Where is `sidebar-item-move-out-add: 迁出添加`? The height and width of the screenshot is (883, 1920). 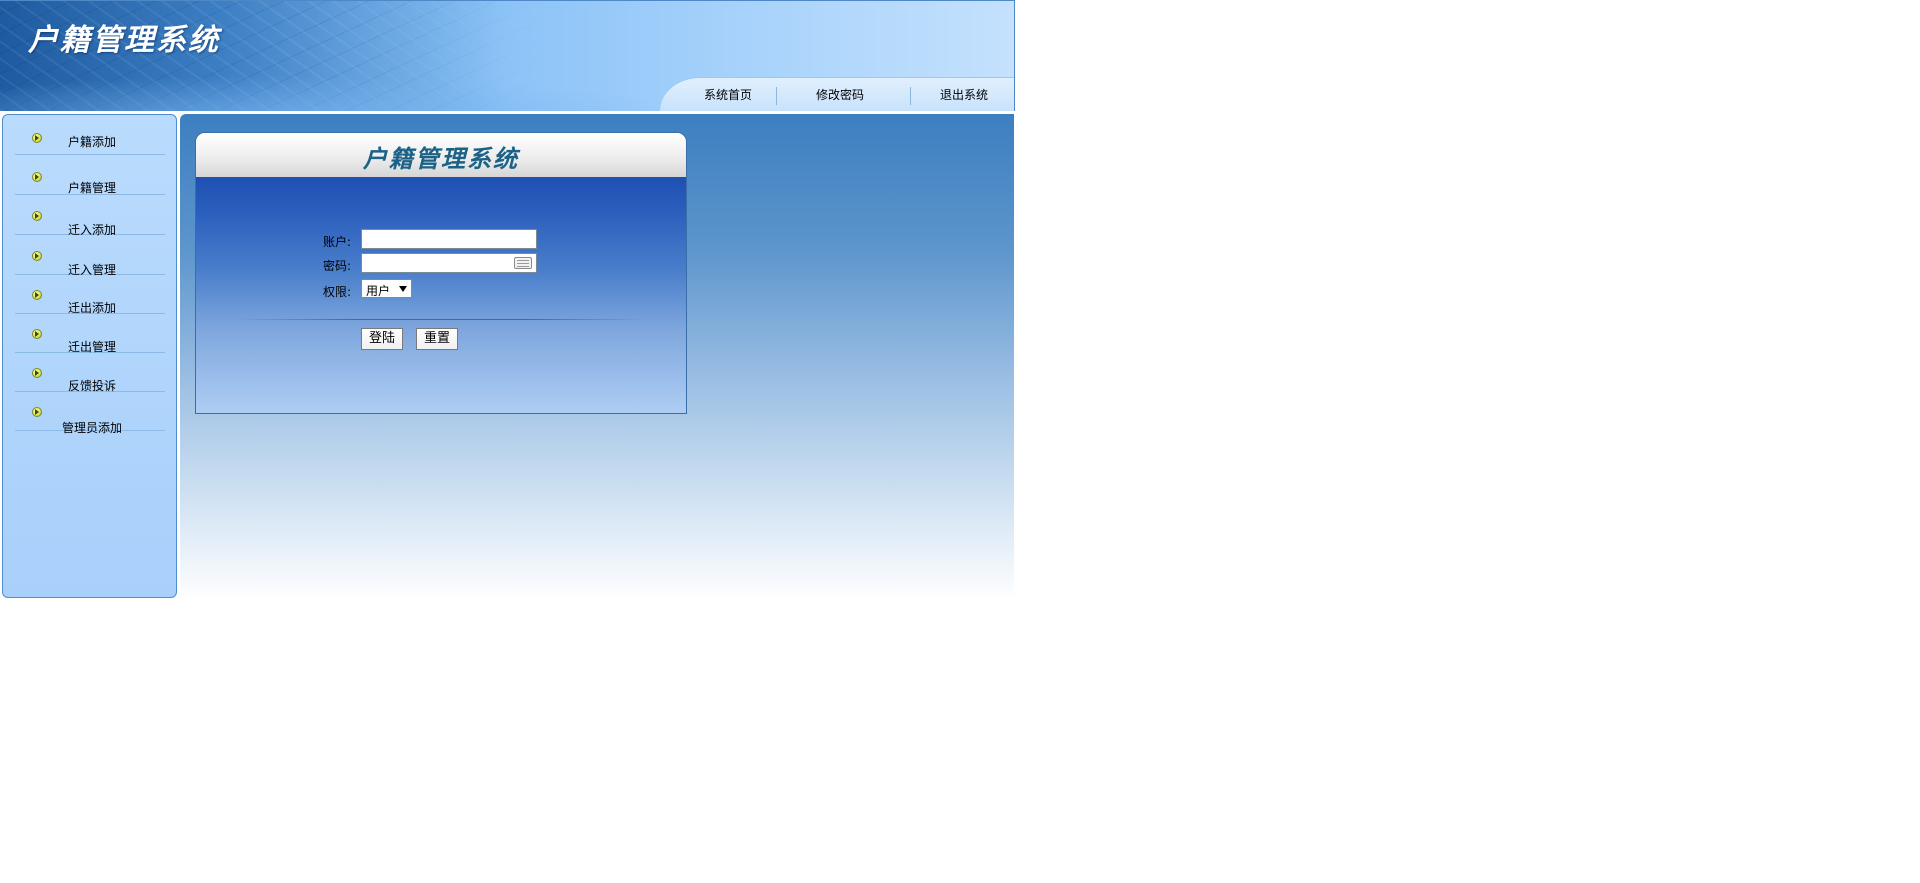
sidebar-item-move-out-add: 迁出添加 is located at coordinates (90, 294).